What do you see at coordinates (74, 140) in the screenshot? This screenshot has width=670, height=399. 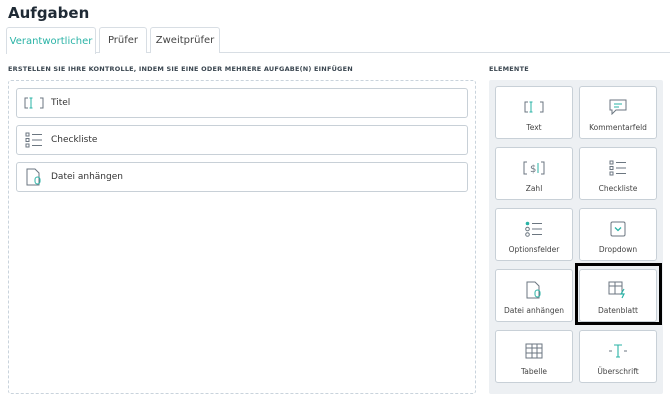 I see `task-label: Checkliste` at bounding box center [74, 140].